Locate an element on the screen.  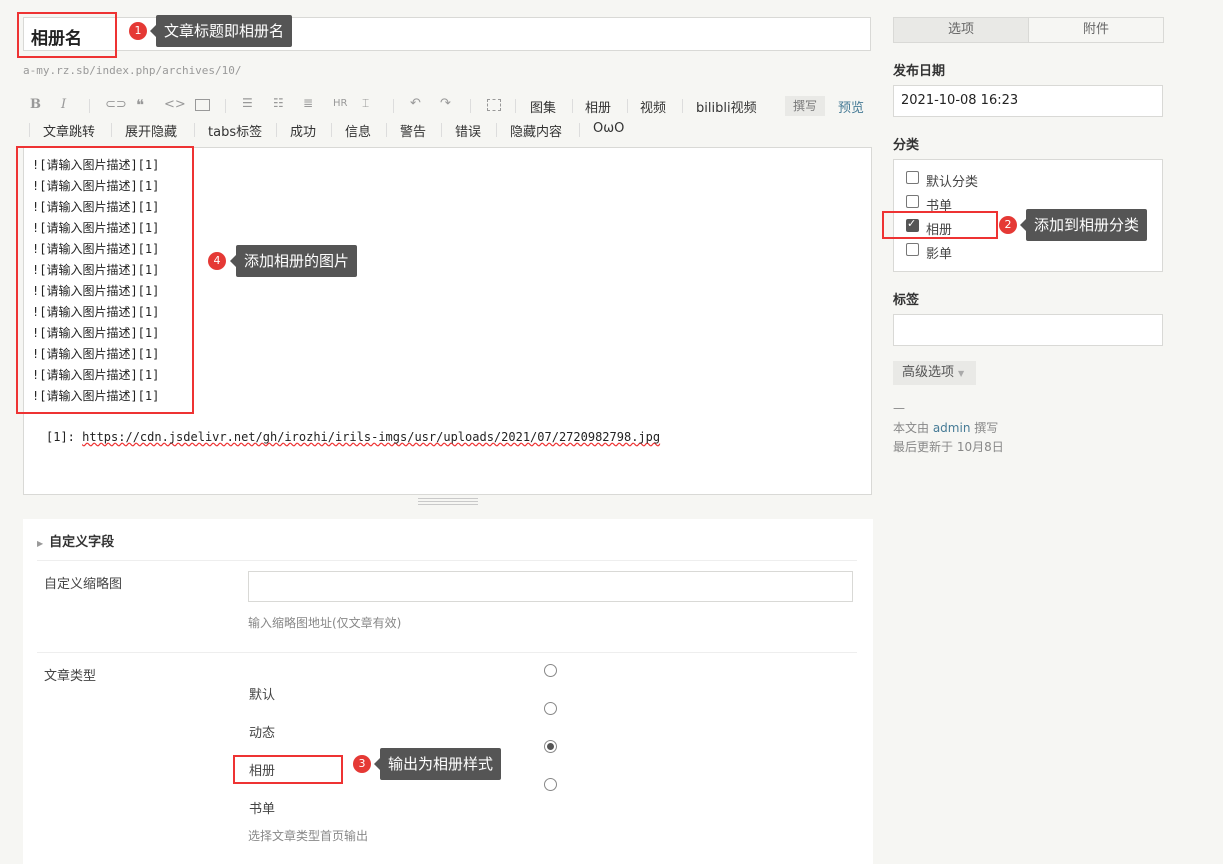
heading-icon: ≣ is located at coordinates (308, 103).